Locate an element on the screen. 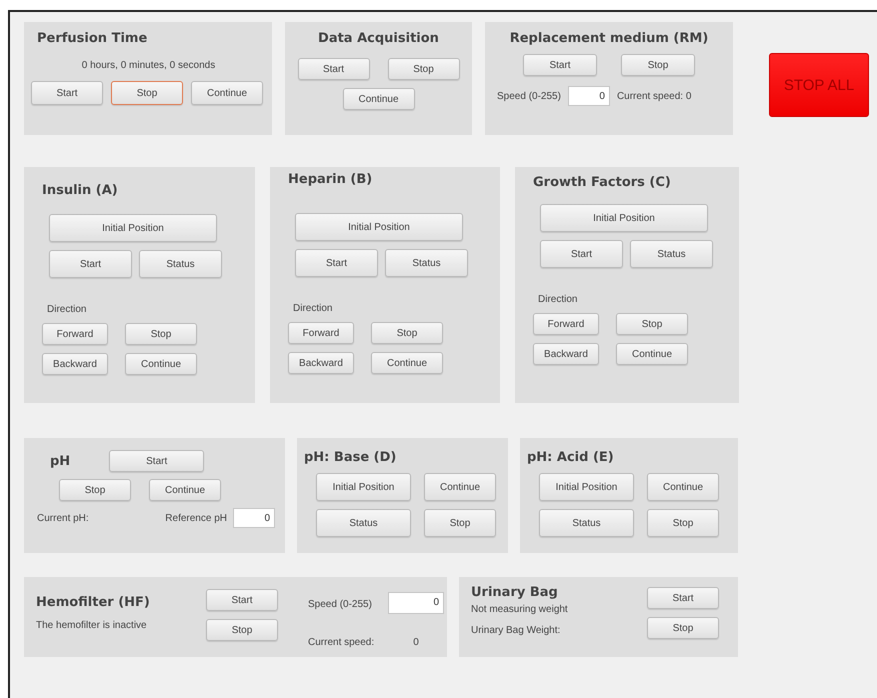  hemofilter-button: Start is located at coordinates (242, 600).